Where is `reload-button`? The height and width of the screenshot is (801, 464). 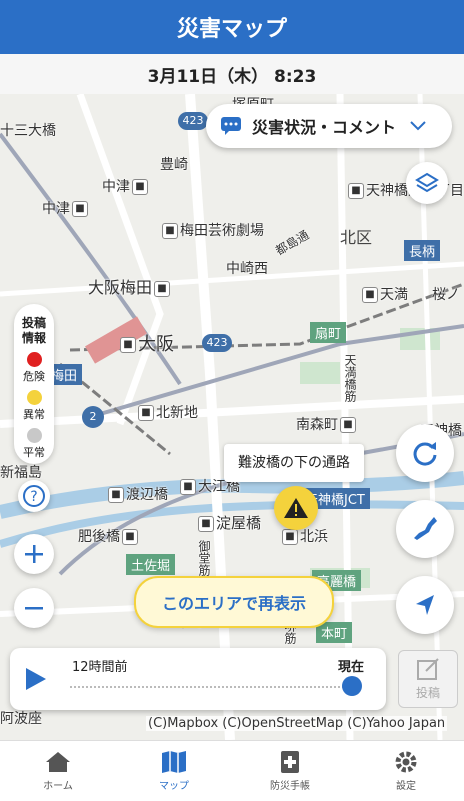
reload-button is located at coordinates (425, 453).